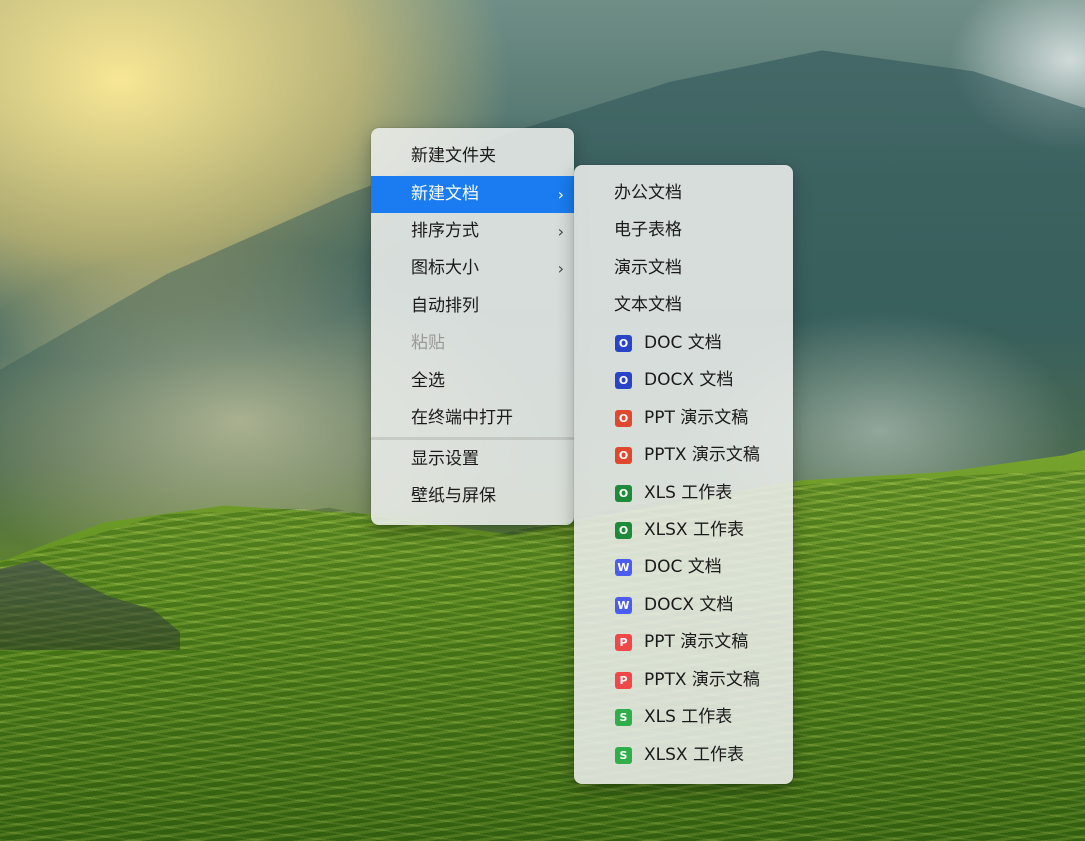  I want to click on submenu-item-label: 演示文档, so click(648, 268).